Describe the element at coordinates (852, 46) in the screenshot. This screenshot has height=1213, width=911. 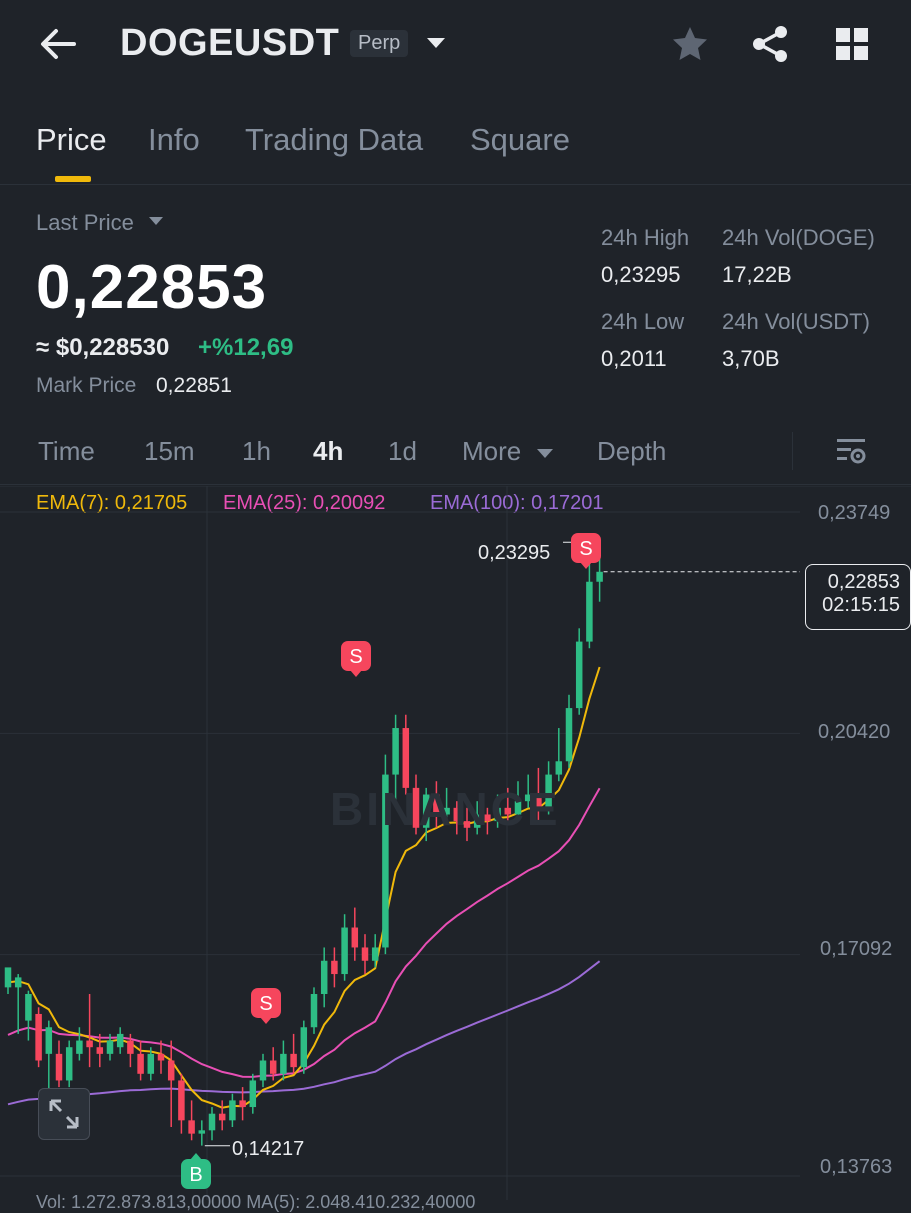
I see `grid-icon` at that location.